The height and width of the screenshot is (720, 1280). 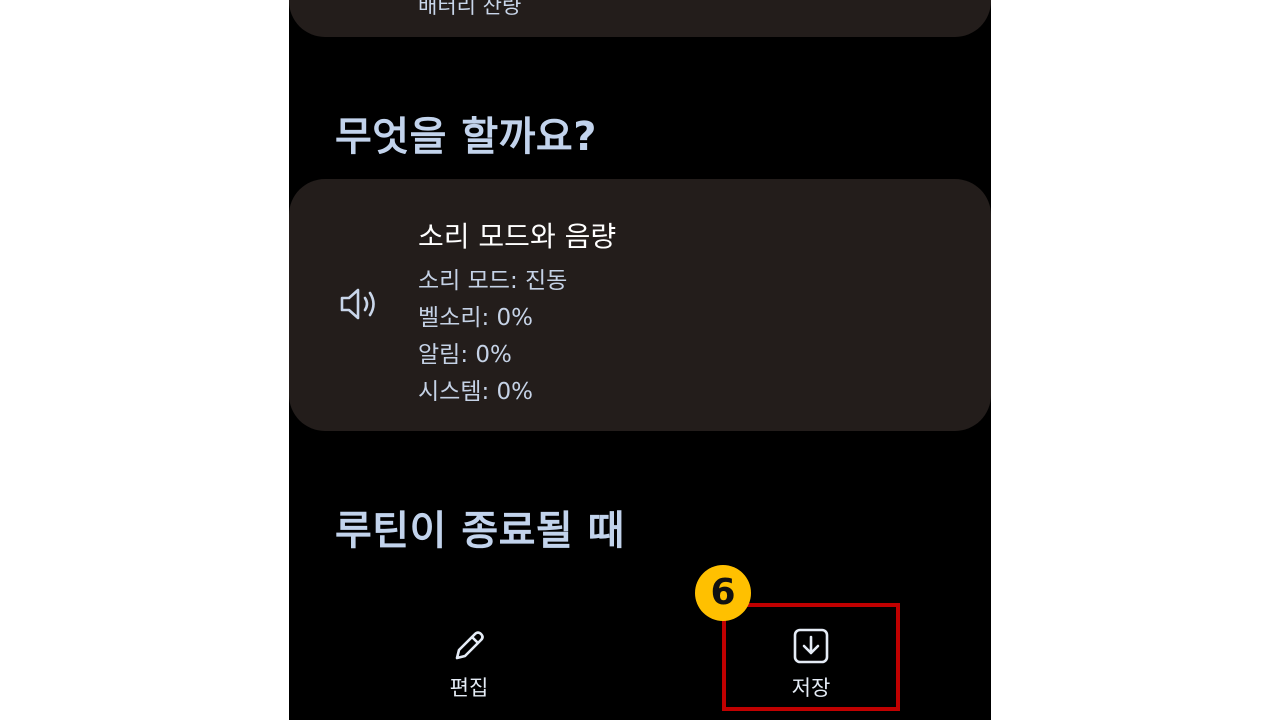 What do you see at coordinates (476, 318) in the screenshot?
I see `ringtone-volume-value: 벨소리: 0%` at bounding box center [476, 318].